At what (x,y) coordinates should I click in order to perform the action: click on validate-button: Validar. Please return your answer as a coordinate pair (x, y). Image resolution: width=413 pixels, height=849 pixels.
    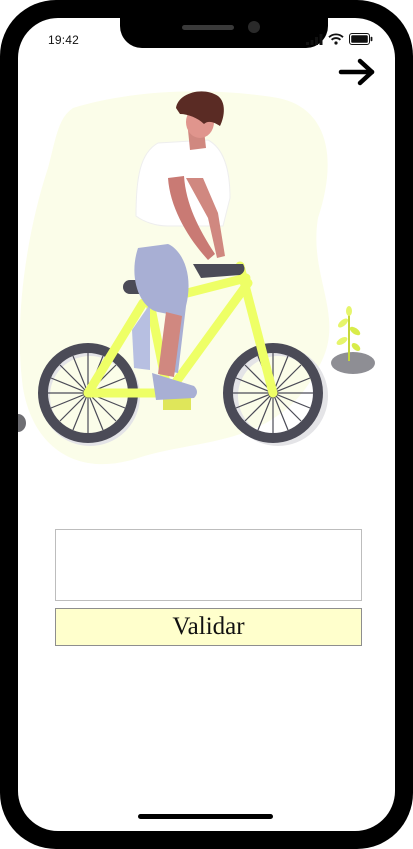
    Looking at the image, I should click on (208, 627).